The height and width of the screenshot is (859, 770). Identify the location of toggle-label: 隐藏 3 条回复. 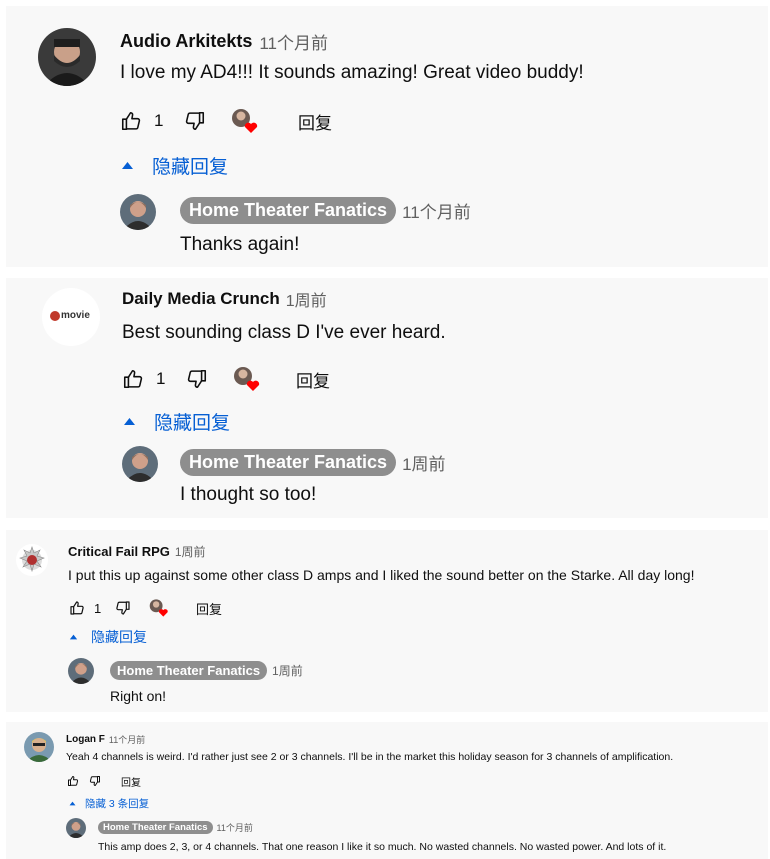
(117, 803).